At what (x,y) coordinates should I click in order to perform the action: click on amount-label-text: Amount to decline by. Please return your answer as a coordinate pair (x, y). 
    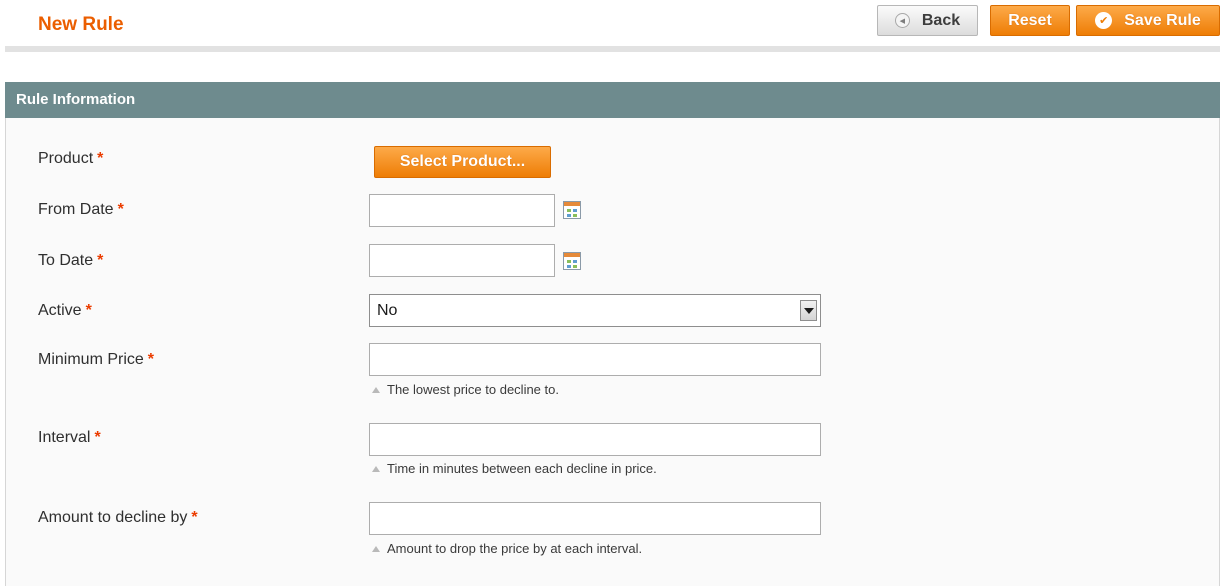
    Looking at the image, I should click on (113, 517).